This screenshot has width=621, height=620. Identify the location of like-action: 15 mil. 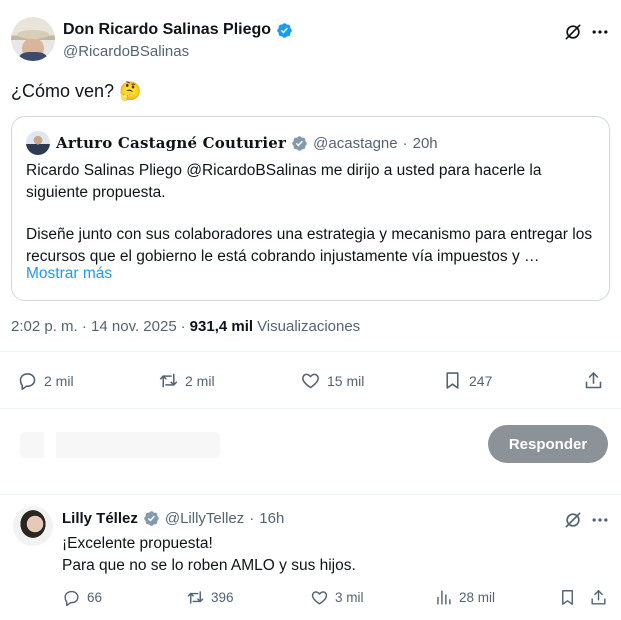
(332, 380).